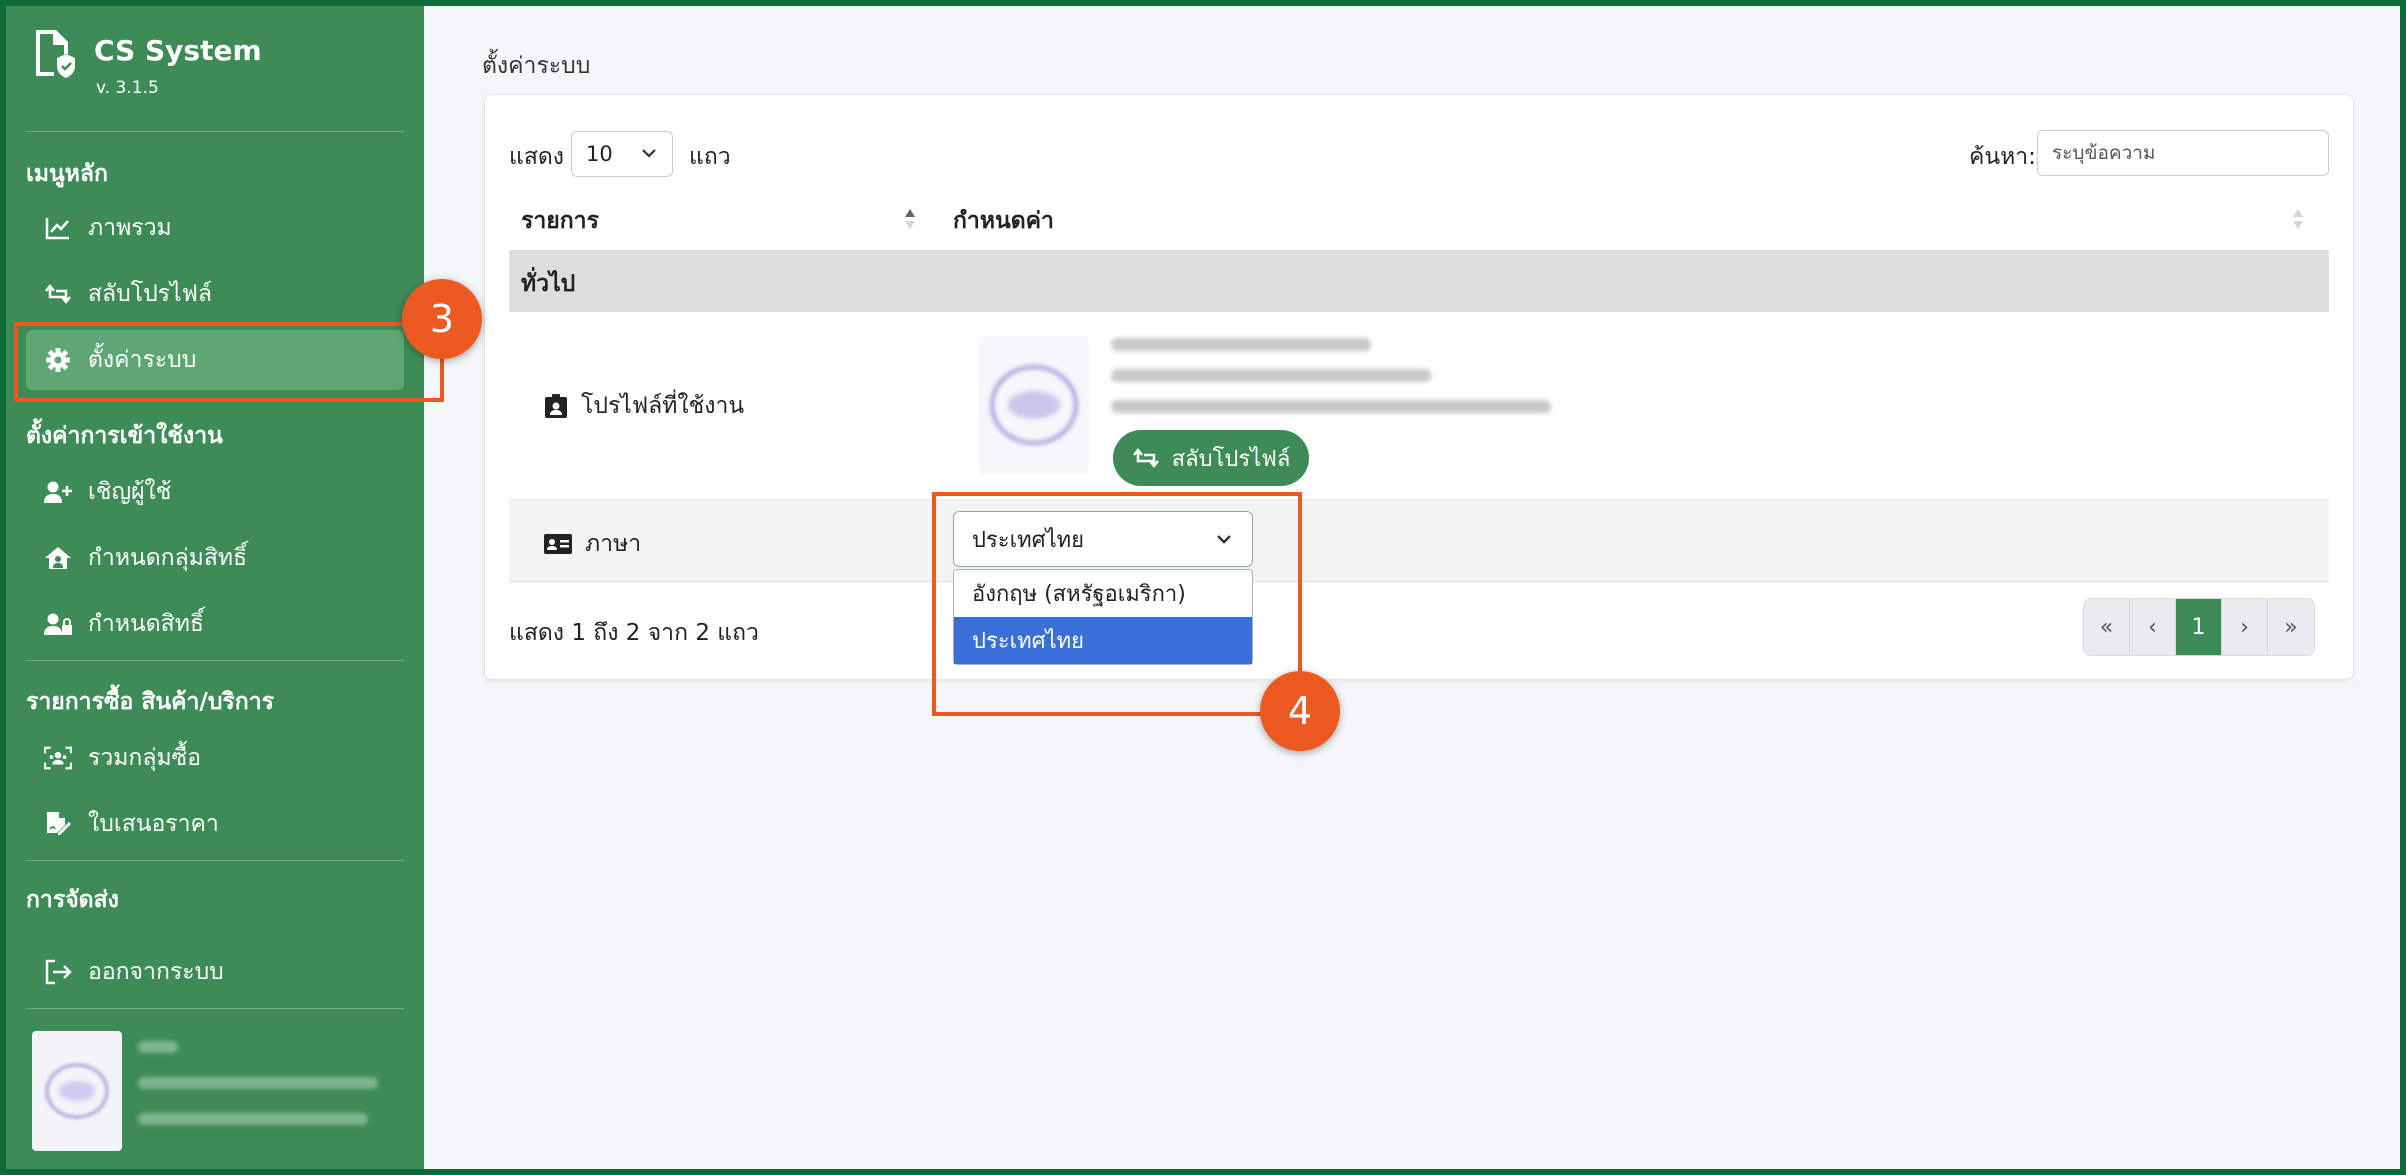 The height and width of the screenshot is (1175, 2406). What do you see at coordinates (145, 758) in the screenshot?
I see `sidebar-item-label: รวมกลุ่มซื้อ` at bounding box center [145, 758].